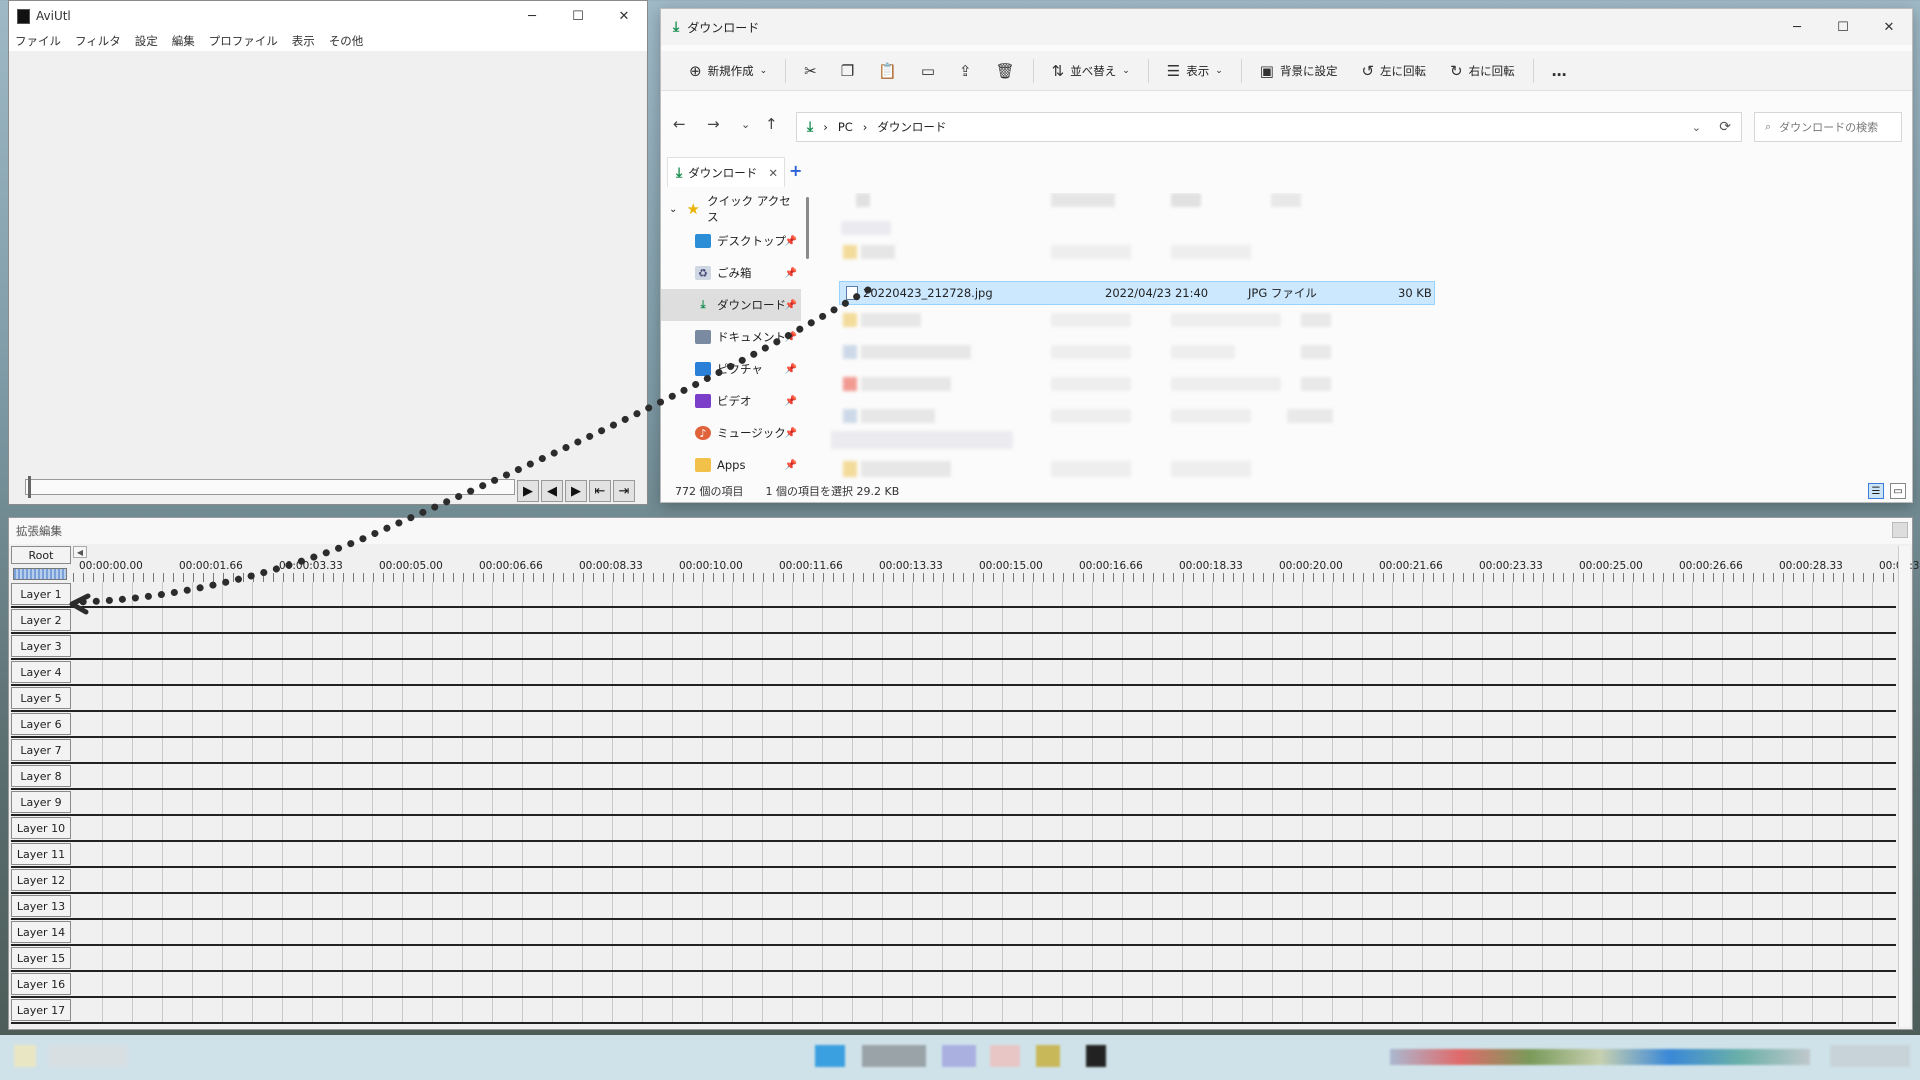  What do you see at coordinates (928, 71) in the screenshot?
I see `rename-button: ▭` at bounding box center [928, 71].